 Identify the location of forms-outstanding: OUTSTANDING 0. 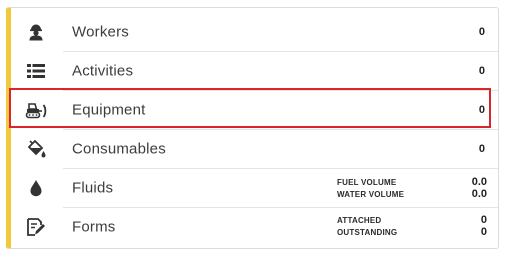
(412, 232).